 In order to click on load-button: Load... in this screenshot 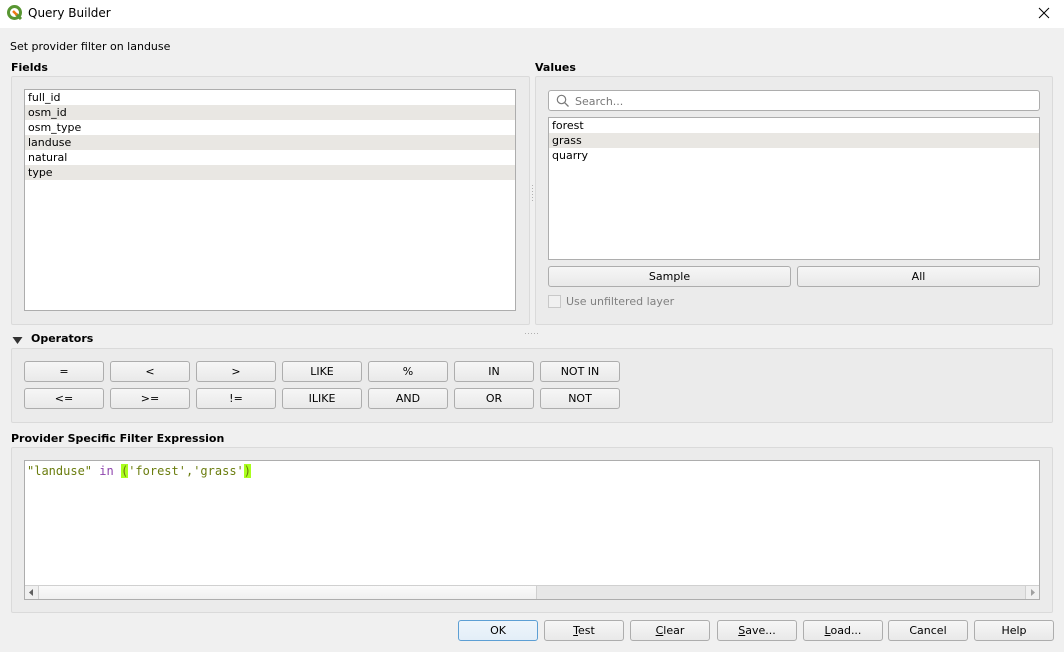, I will do `click(843, 630)`.